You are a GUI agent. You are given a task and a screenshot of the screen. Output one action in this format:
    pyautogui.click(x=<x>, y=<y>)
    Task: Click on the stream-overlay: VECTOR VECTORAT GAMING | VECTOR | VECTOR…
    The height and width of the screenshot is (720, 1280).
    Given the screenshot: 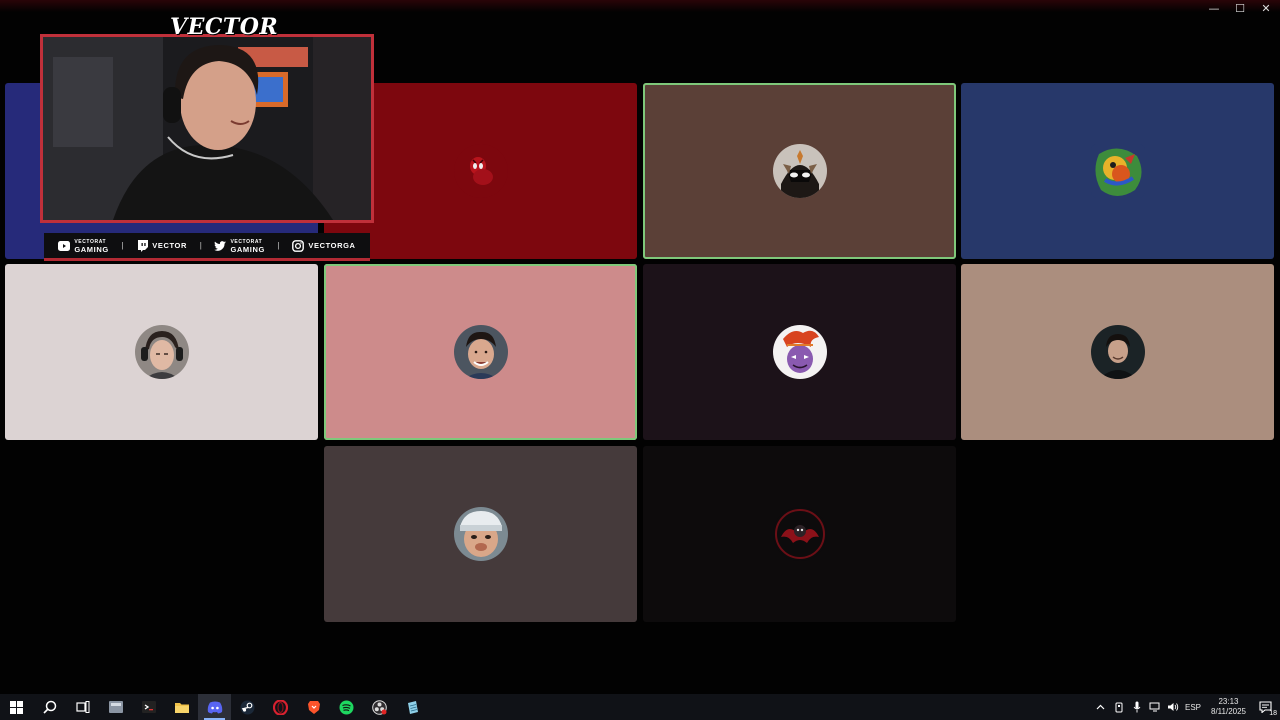 What is the action you would take?
    pyautogui.click(x=207, y=138)
    